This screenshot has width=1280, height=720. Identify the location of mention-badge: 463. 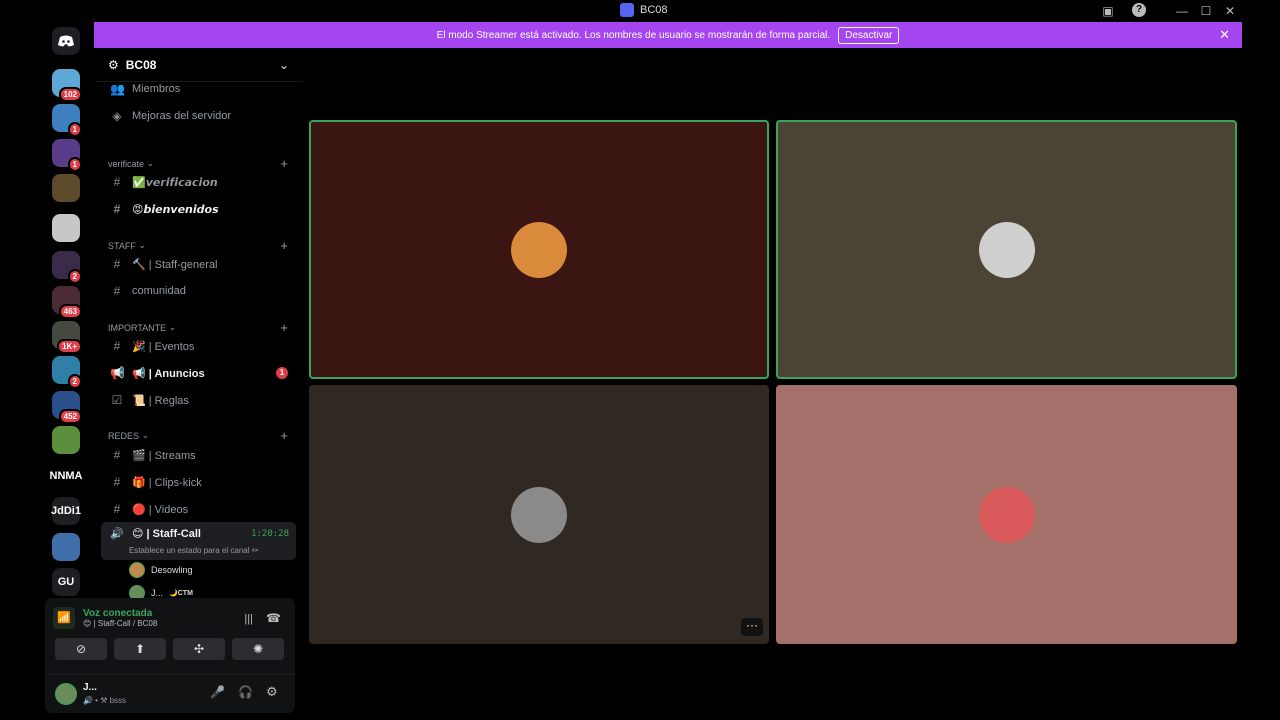
(70, 311).